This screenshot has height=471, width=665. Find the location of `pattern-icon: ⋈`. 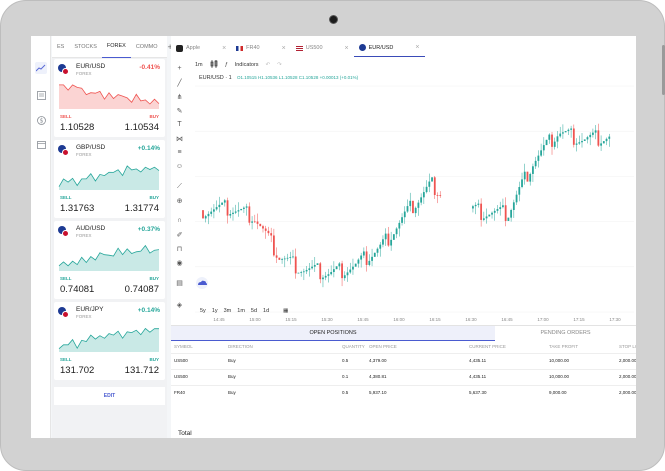

pattern-icon: ⋈ is located at coordinates (179, 138).